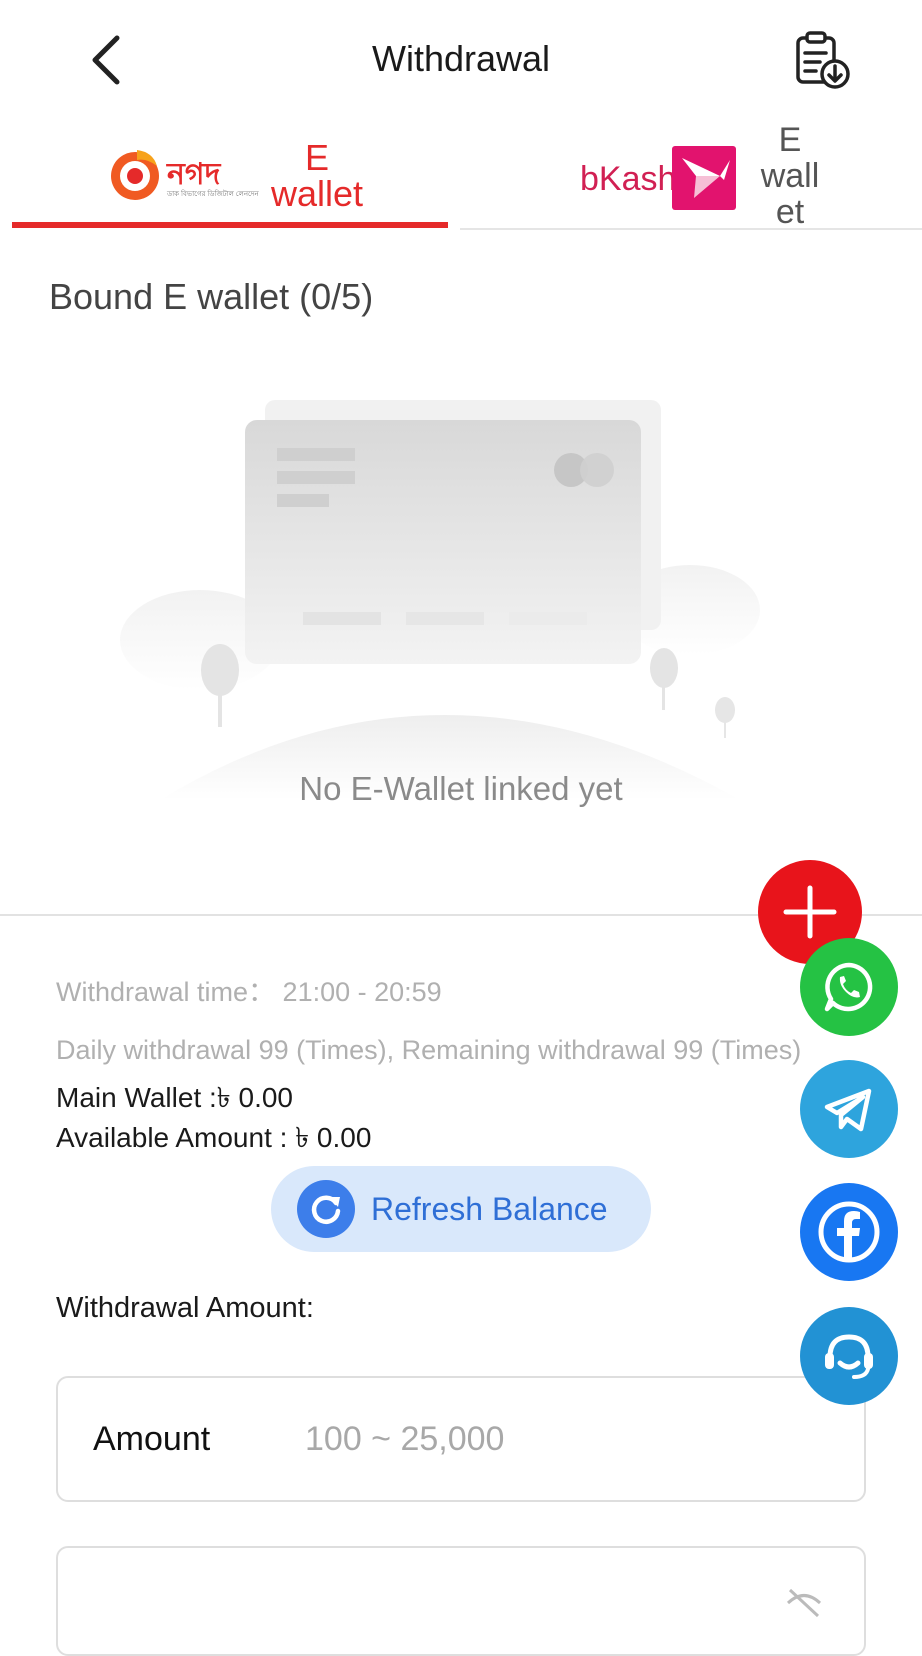  I want to click on refresh-icon, so click(326, 1209).